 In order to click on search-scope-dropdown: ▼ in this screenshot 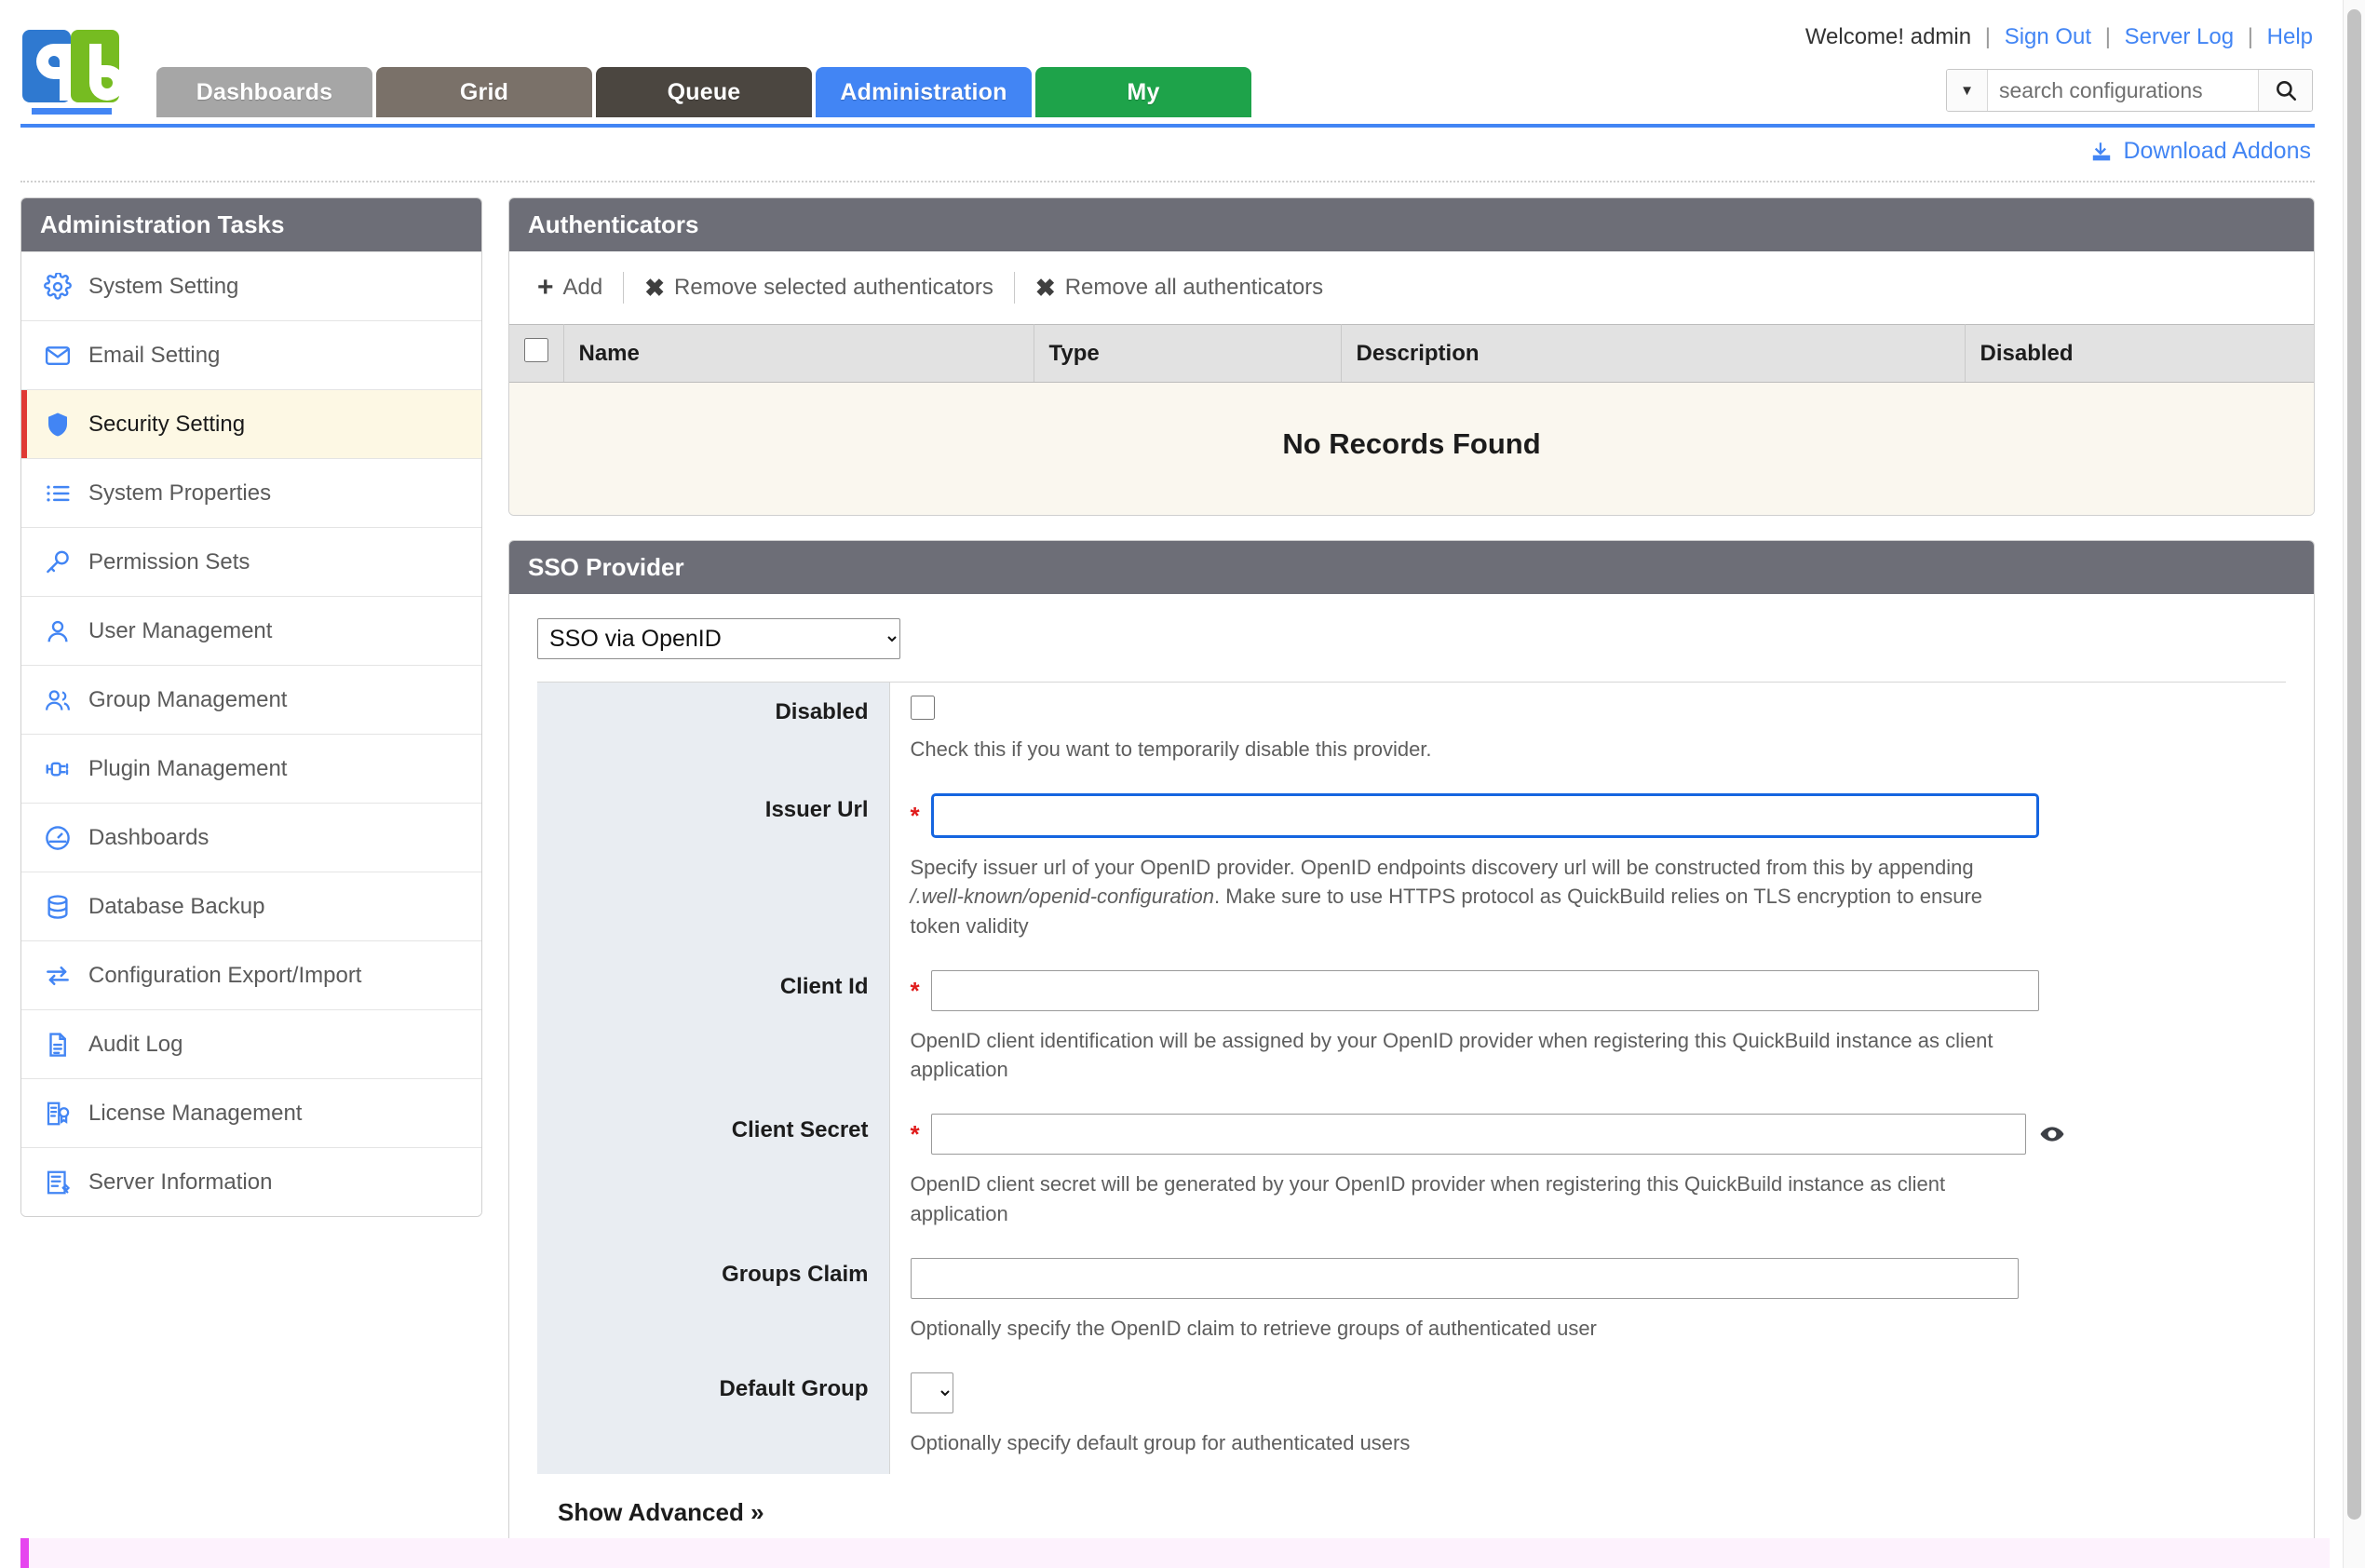, I will do `click(1967, 90)`.